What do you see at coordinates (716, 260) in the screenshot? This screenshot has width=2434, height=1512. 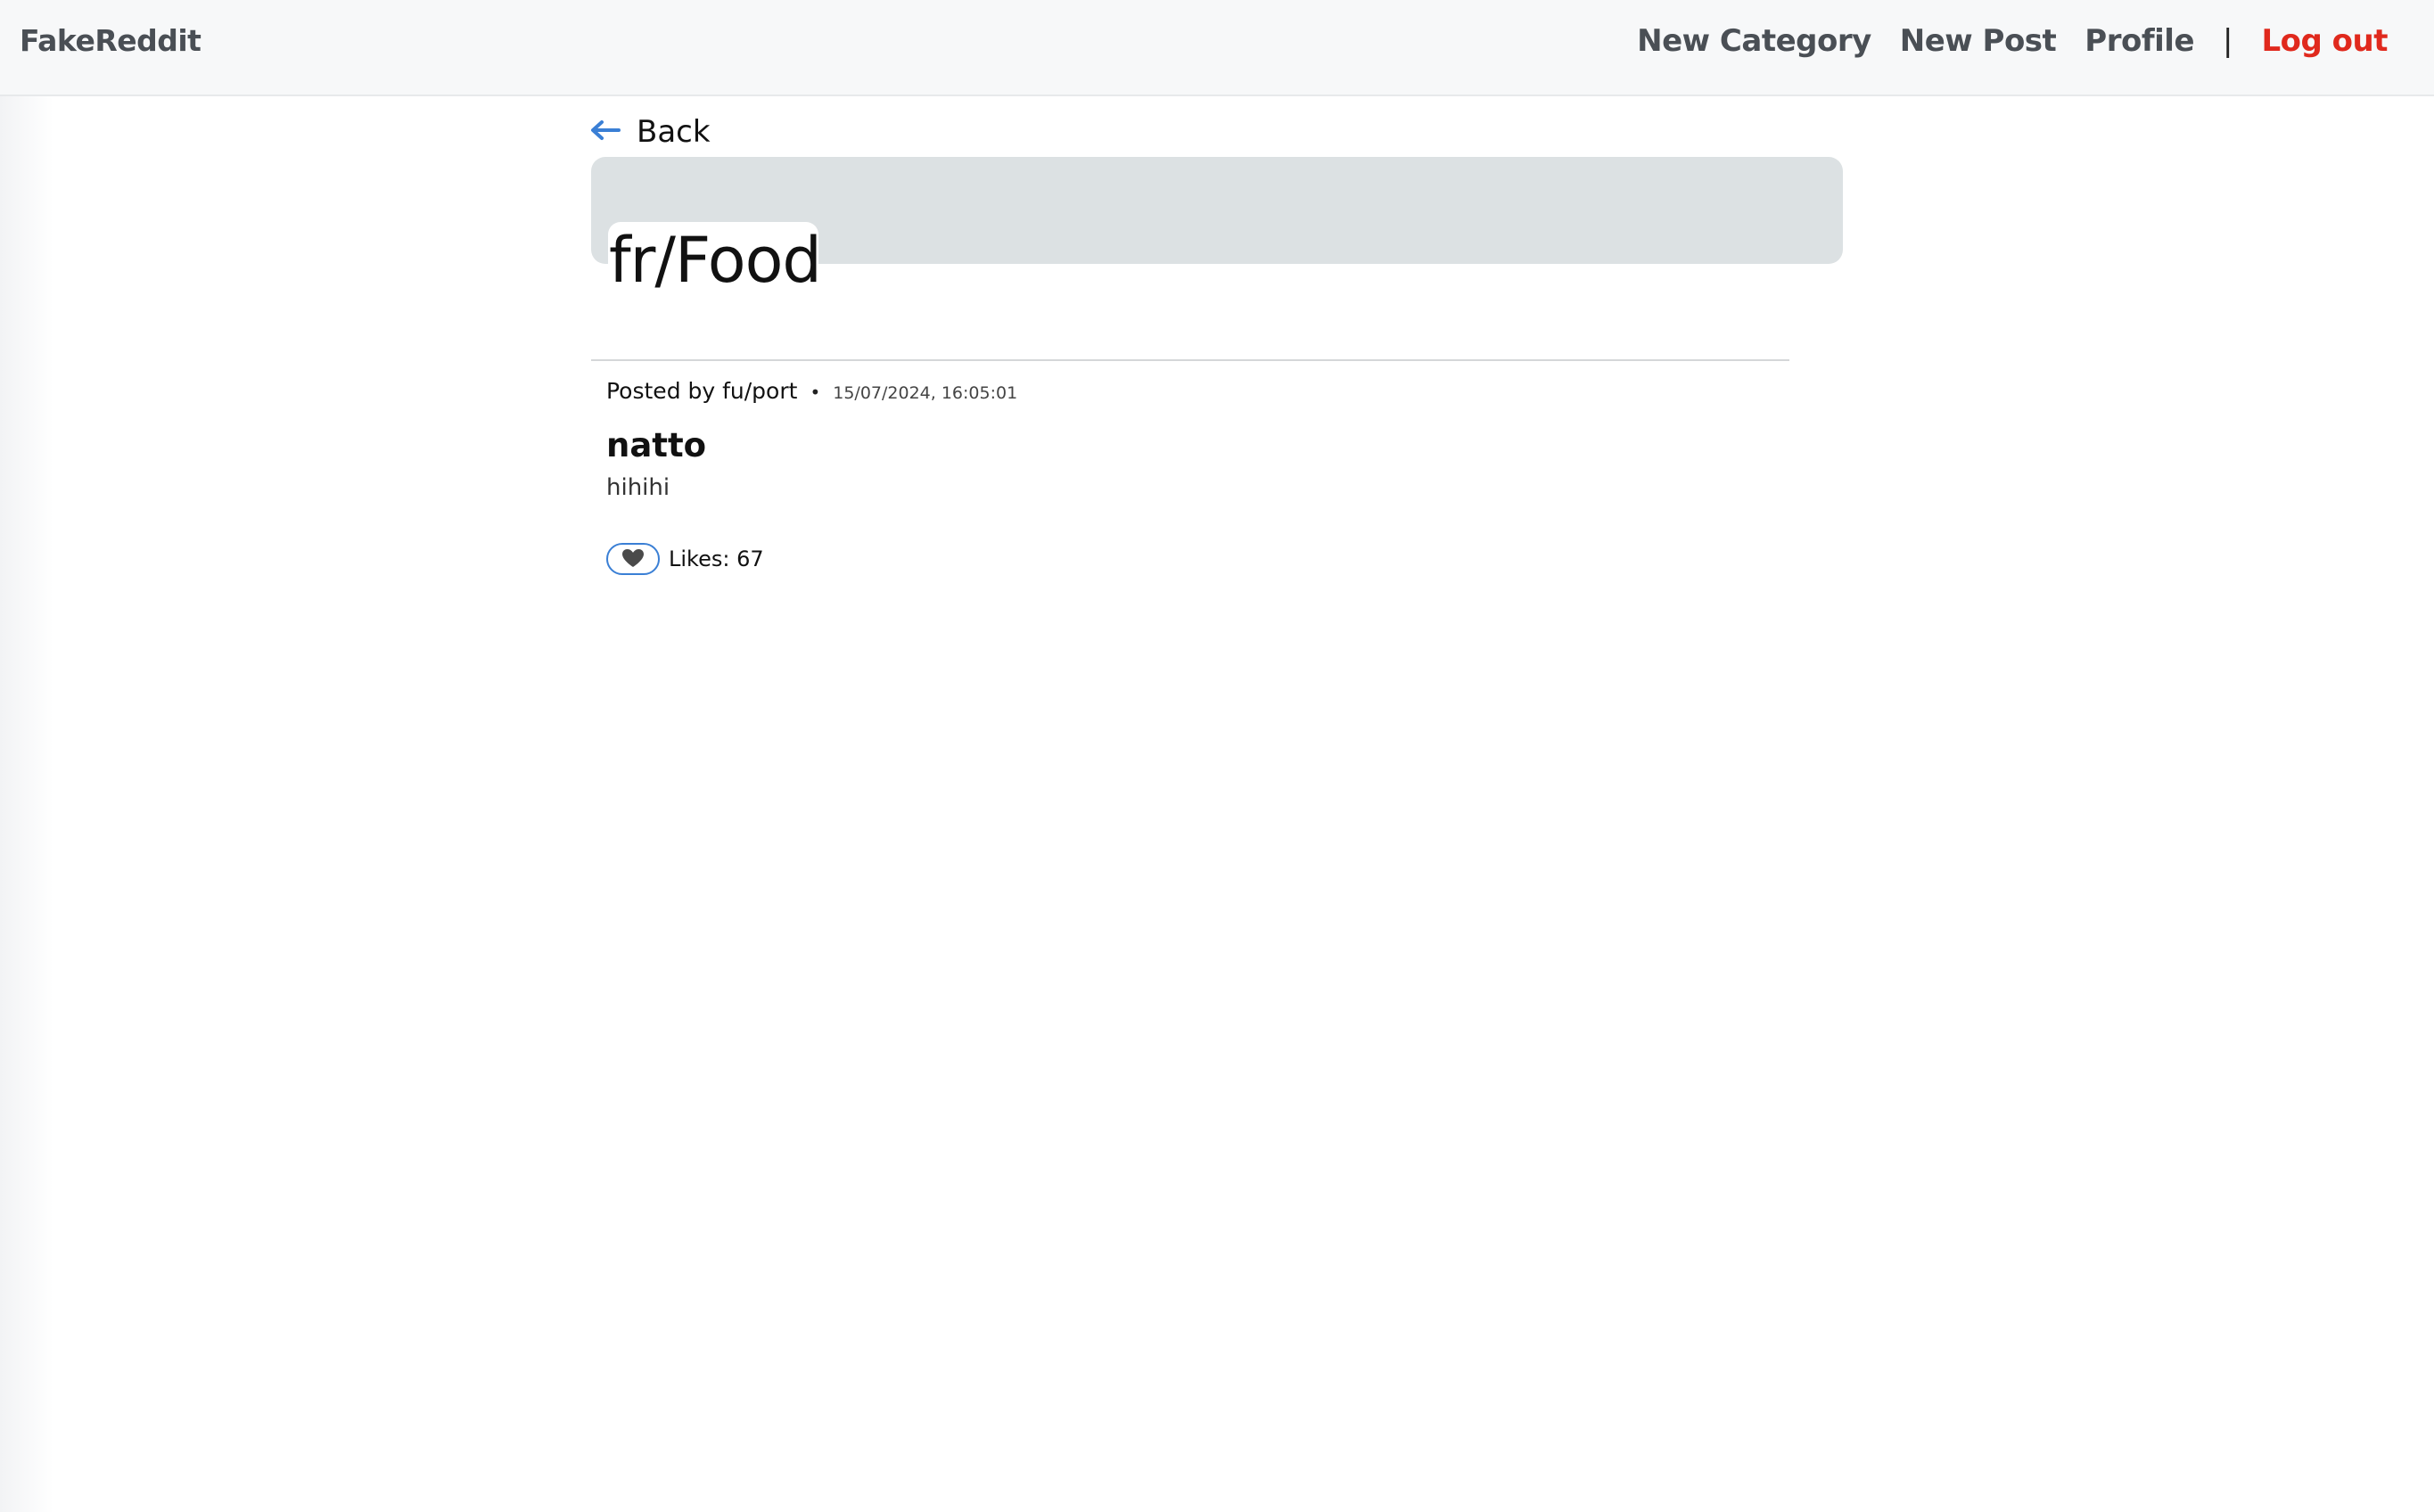 I see `category-title: fr/Food` at bounding box center [716, 260].